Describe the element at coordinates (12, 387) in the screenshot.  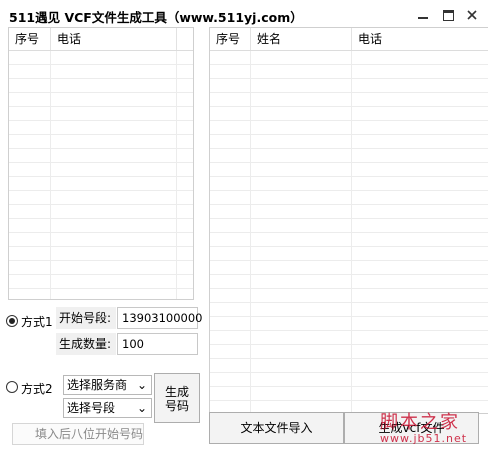
I see `mode2-radio` at that location.